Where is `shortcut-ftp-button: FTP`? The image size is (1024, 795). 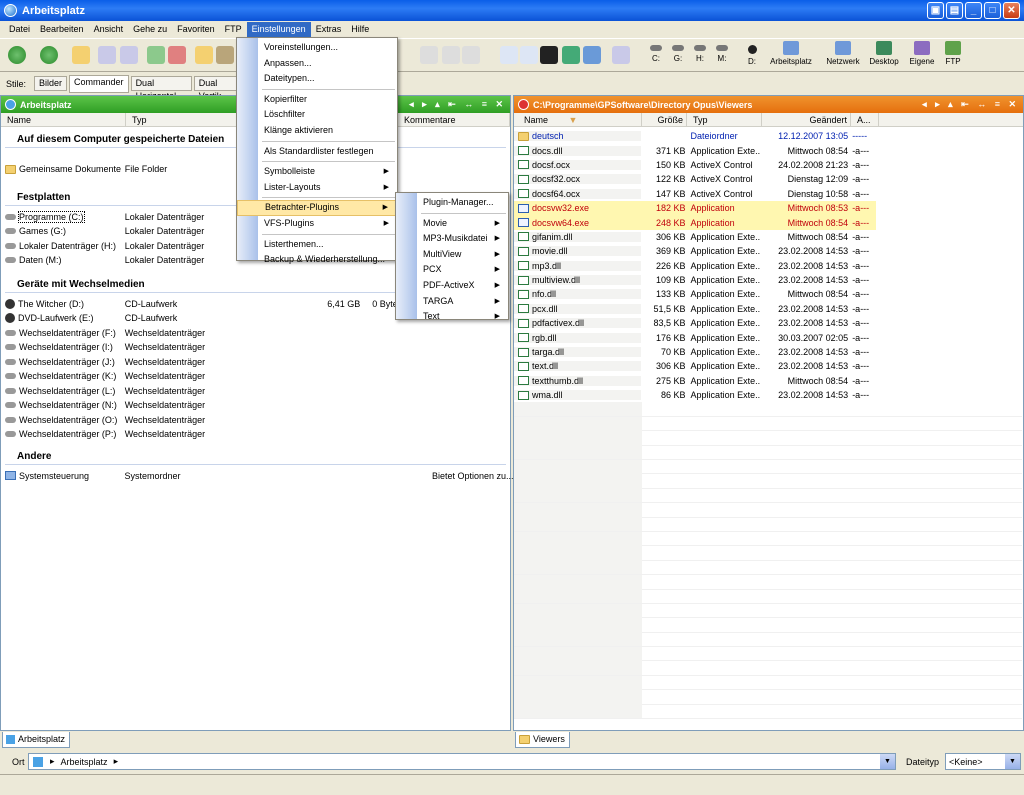
shortcut-ftp-button: FTP is located at coordinates (953, 53).